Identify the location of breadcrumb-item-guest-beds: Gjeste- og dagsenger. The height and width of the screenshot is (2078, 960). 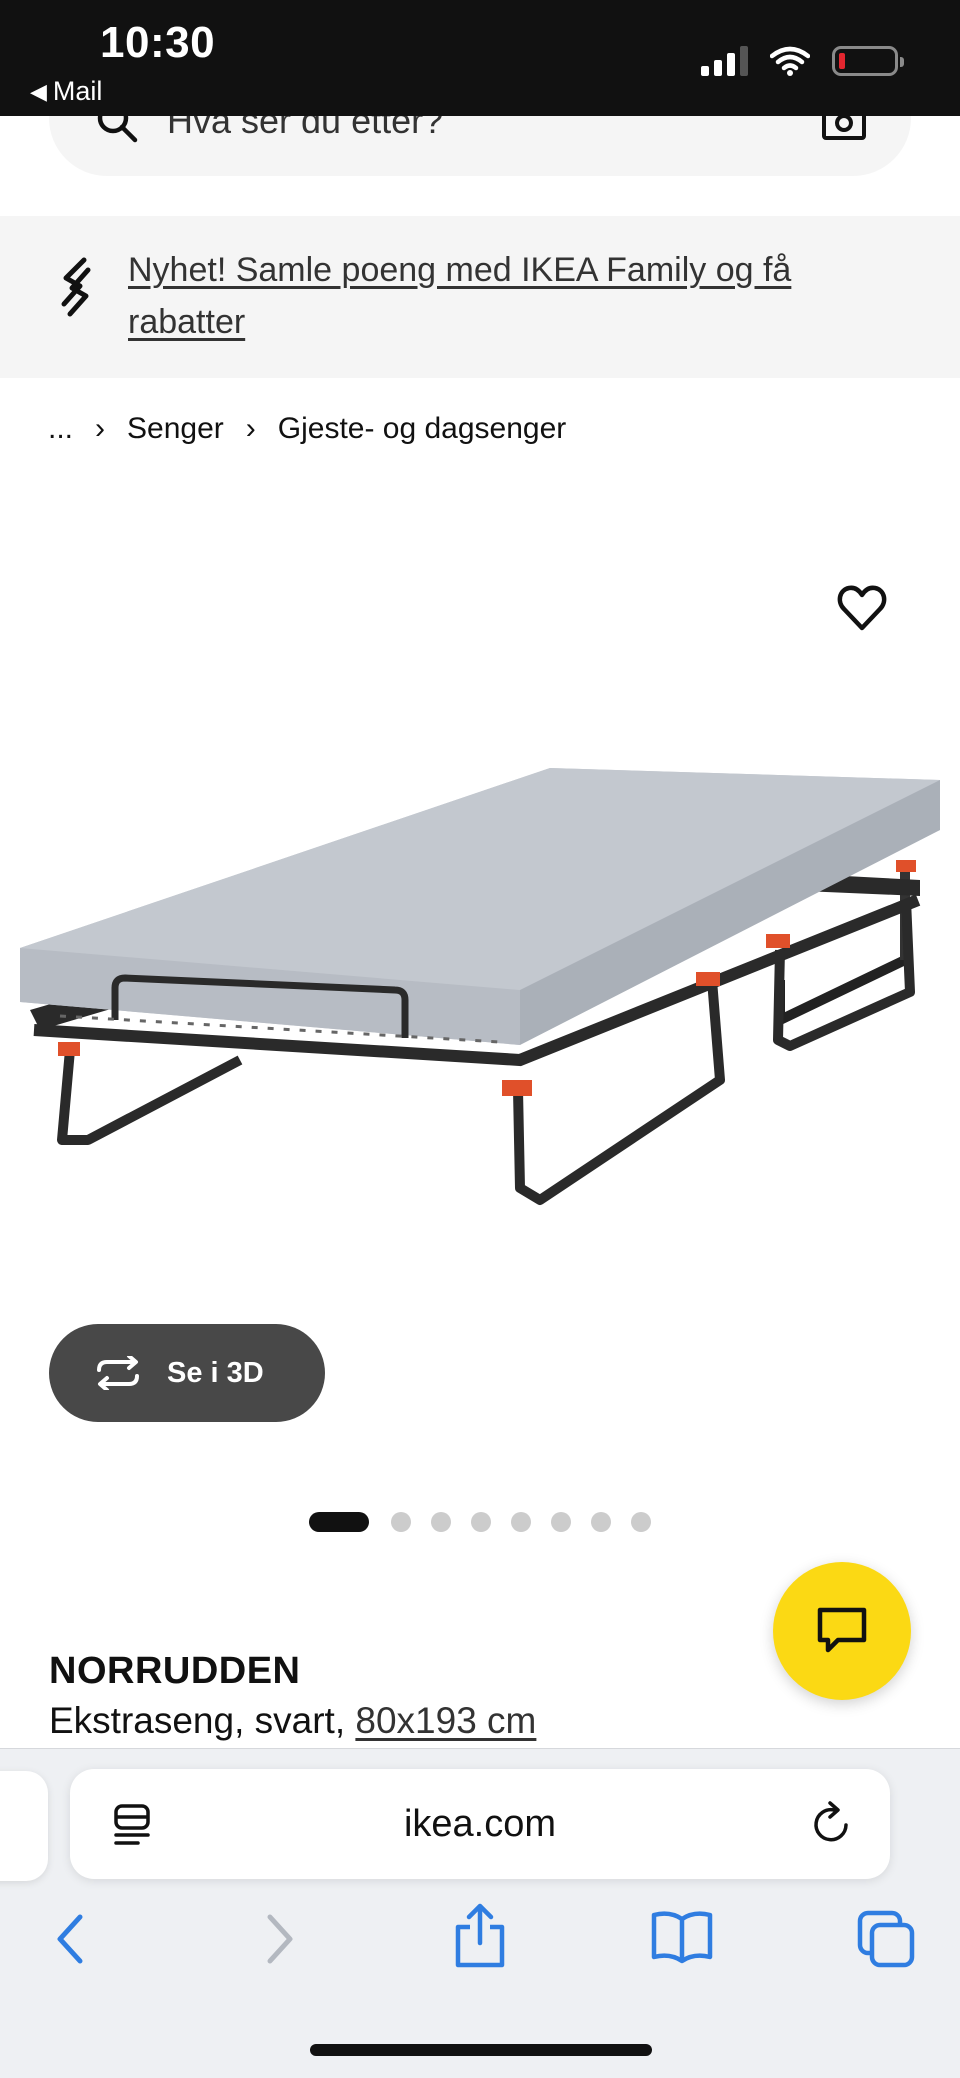
(422, 429).